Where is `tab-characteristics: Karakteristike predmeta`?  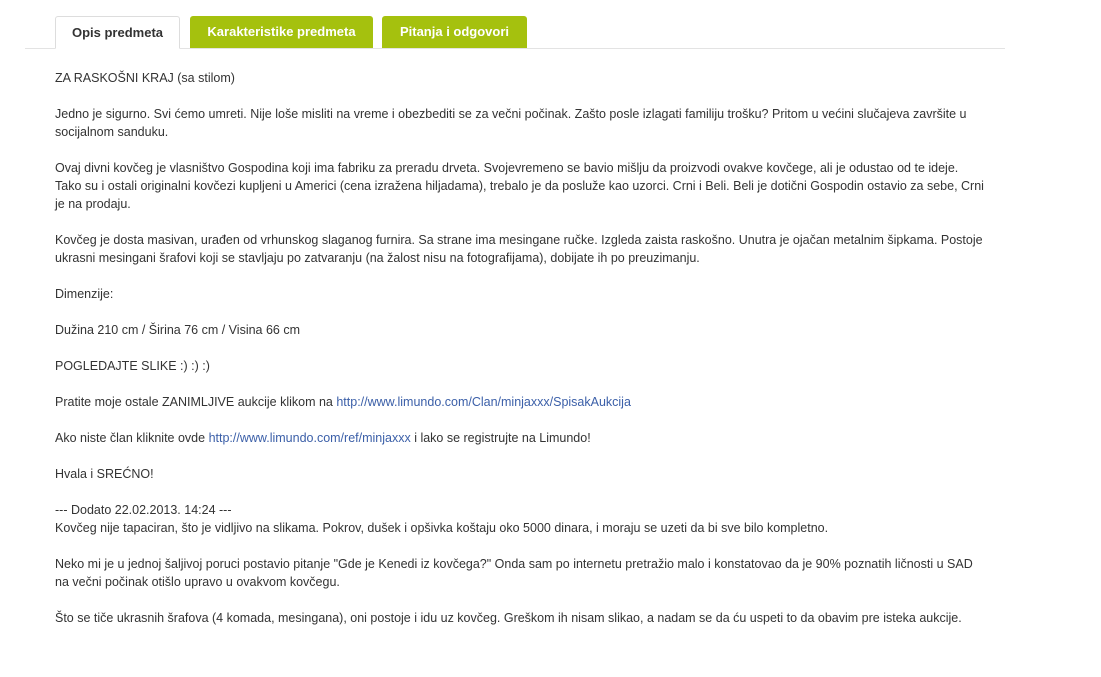
tab-characteristics: Karakteristike predmeta is located at coordinates (281, 32).